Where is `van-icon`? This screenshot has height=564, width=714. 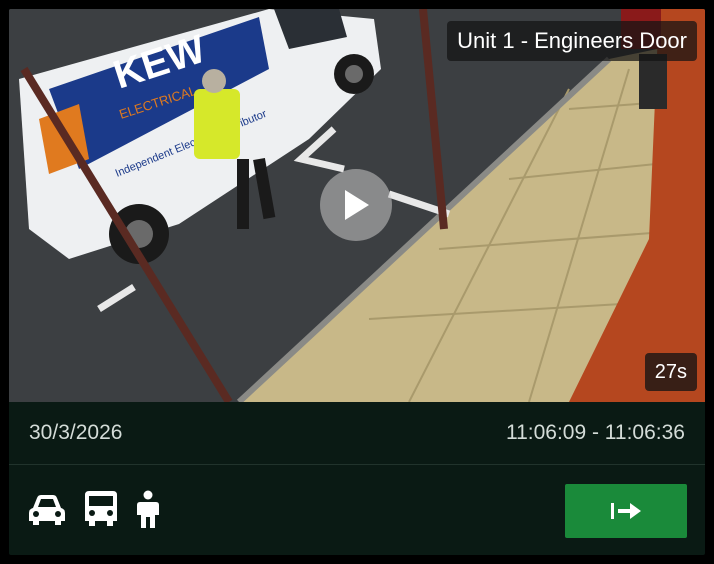
van-icon is located at coordinates (101, 510).